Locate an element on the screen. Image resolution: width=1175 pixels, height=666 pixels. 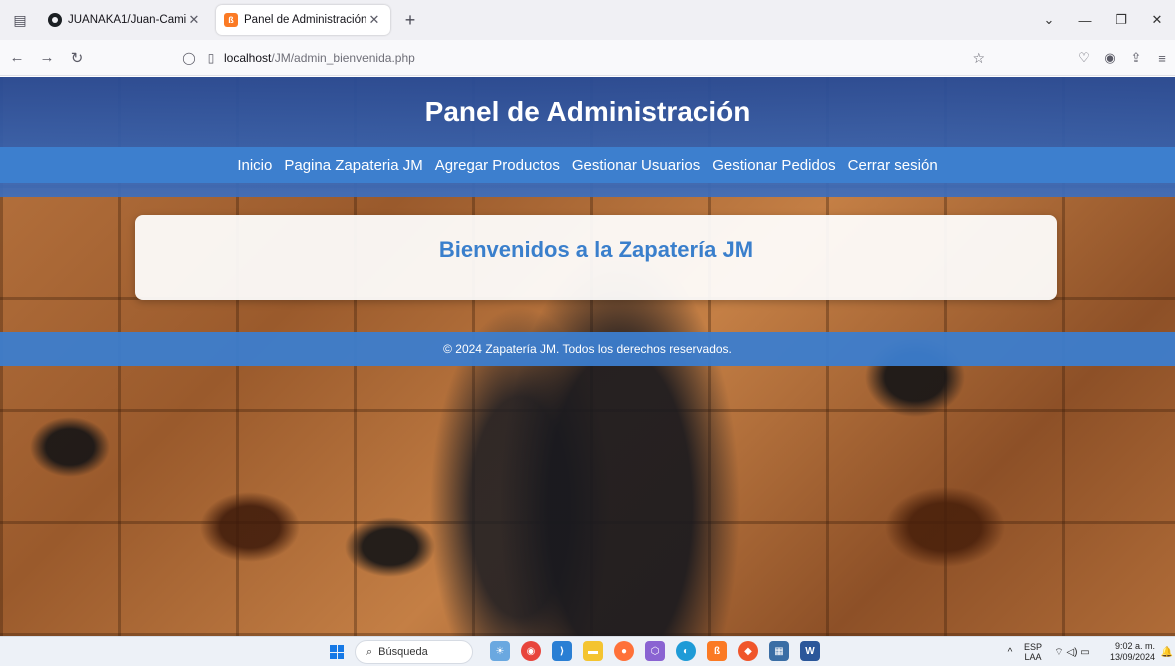
taskbar-apps: ☀ ◉ ⟩ ▬ ● ⬡ ◐ ß ◆ ▦ W is located at coordinates (660, 651).